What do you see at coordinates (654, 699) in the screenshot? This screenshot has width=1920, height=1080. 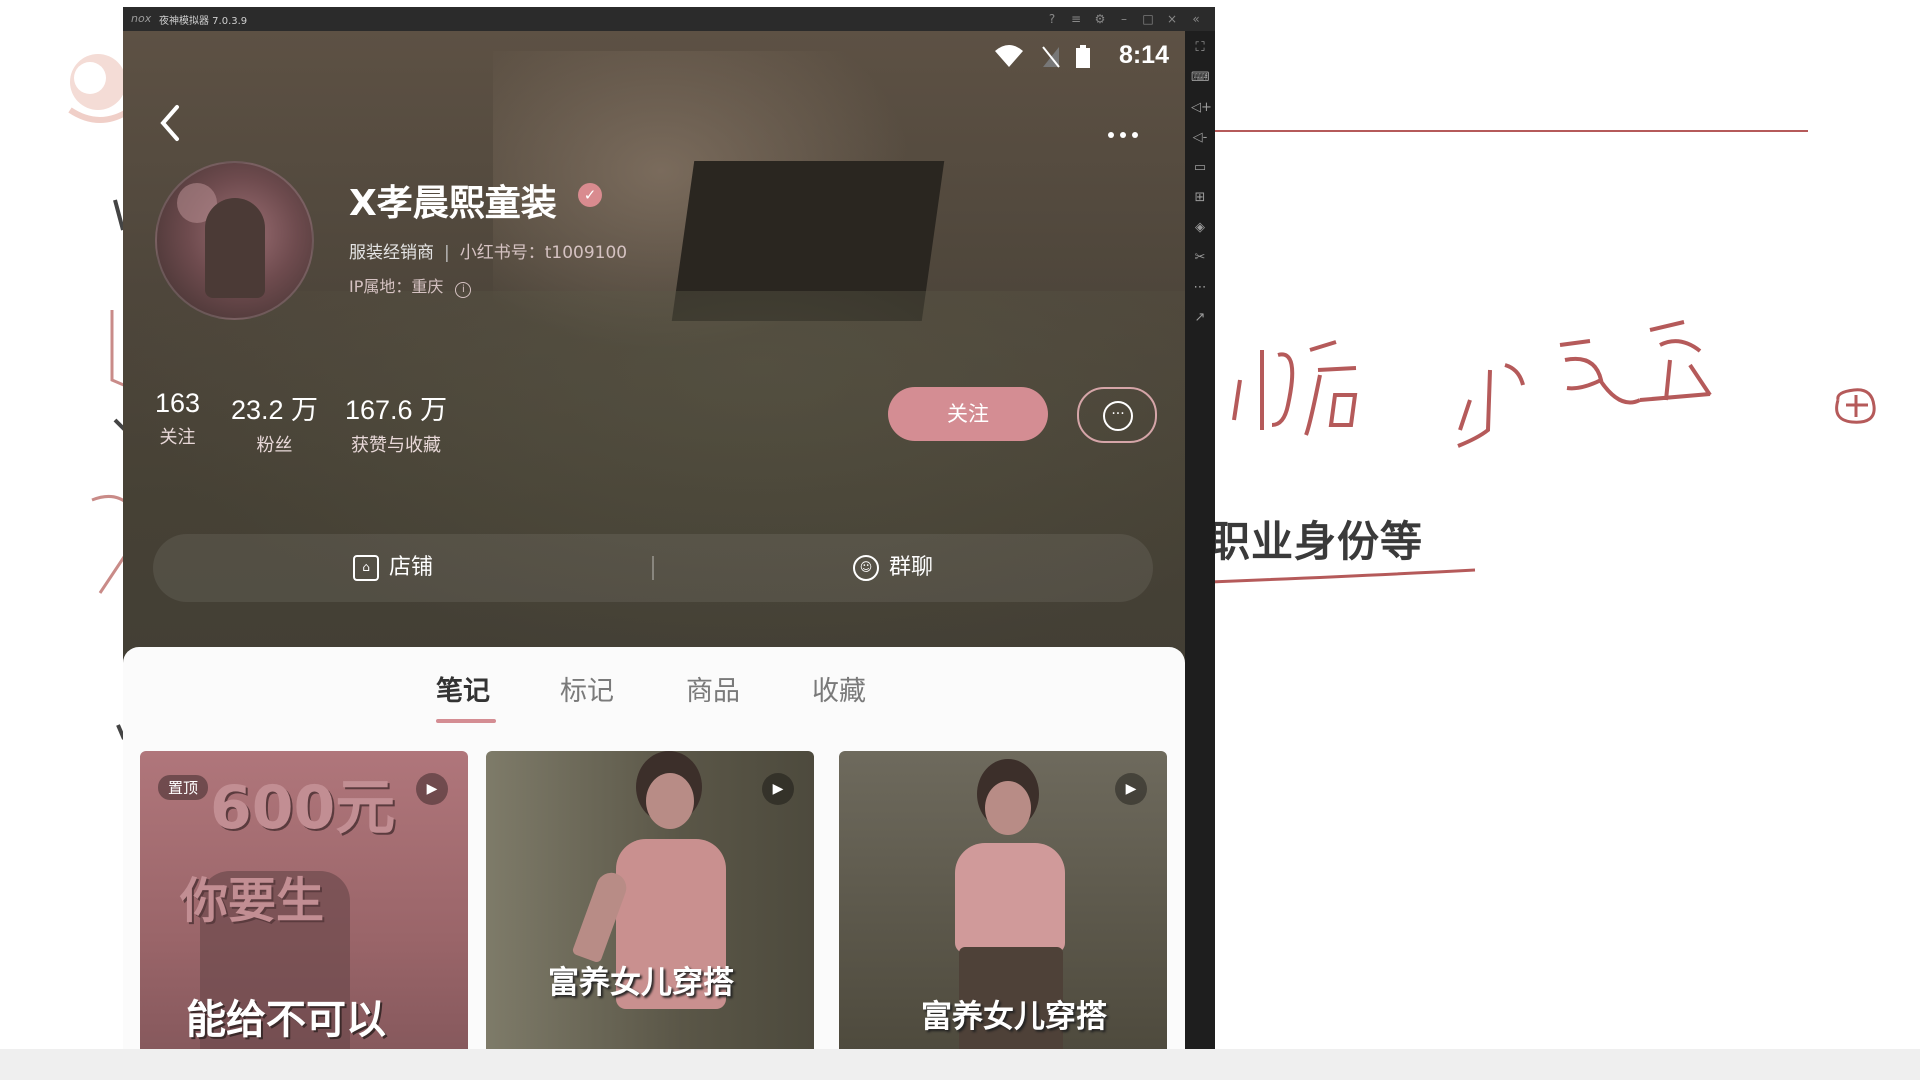 I see `tab-bar: 笔记 标记 商品 收藏` at bounding box center [654, 699].